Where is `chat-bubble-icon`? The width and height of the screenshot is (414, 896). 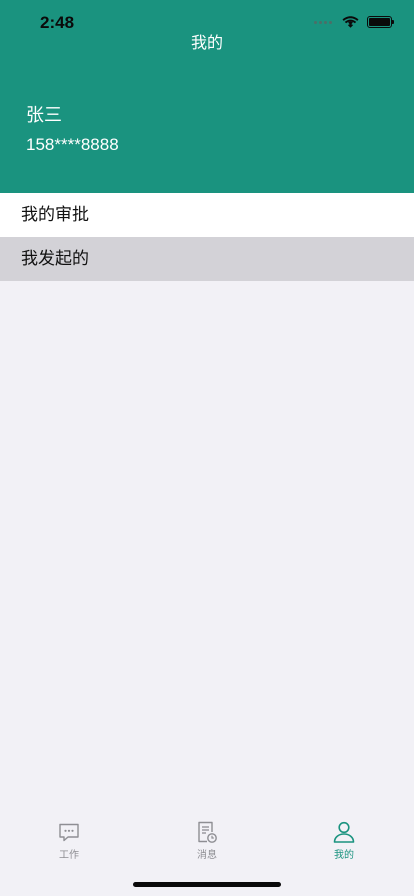
chat-bubble-icon is located at coordinates (69, 832).